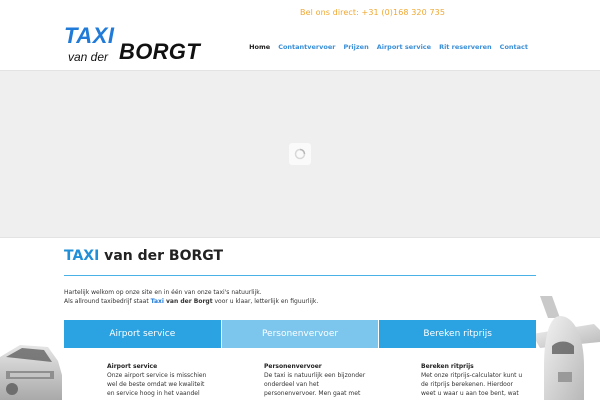 This screenshot has height=400, width=600. What do you see at coordinates (89, 35) in the screenshot?
I see `logo-taxi-text: TAXI` at bounding box center [89, 35].